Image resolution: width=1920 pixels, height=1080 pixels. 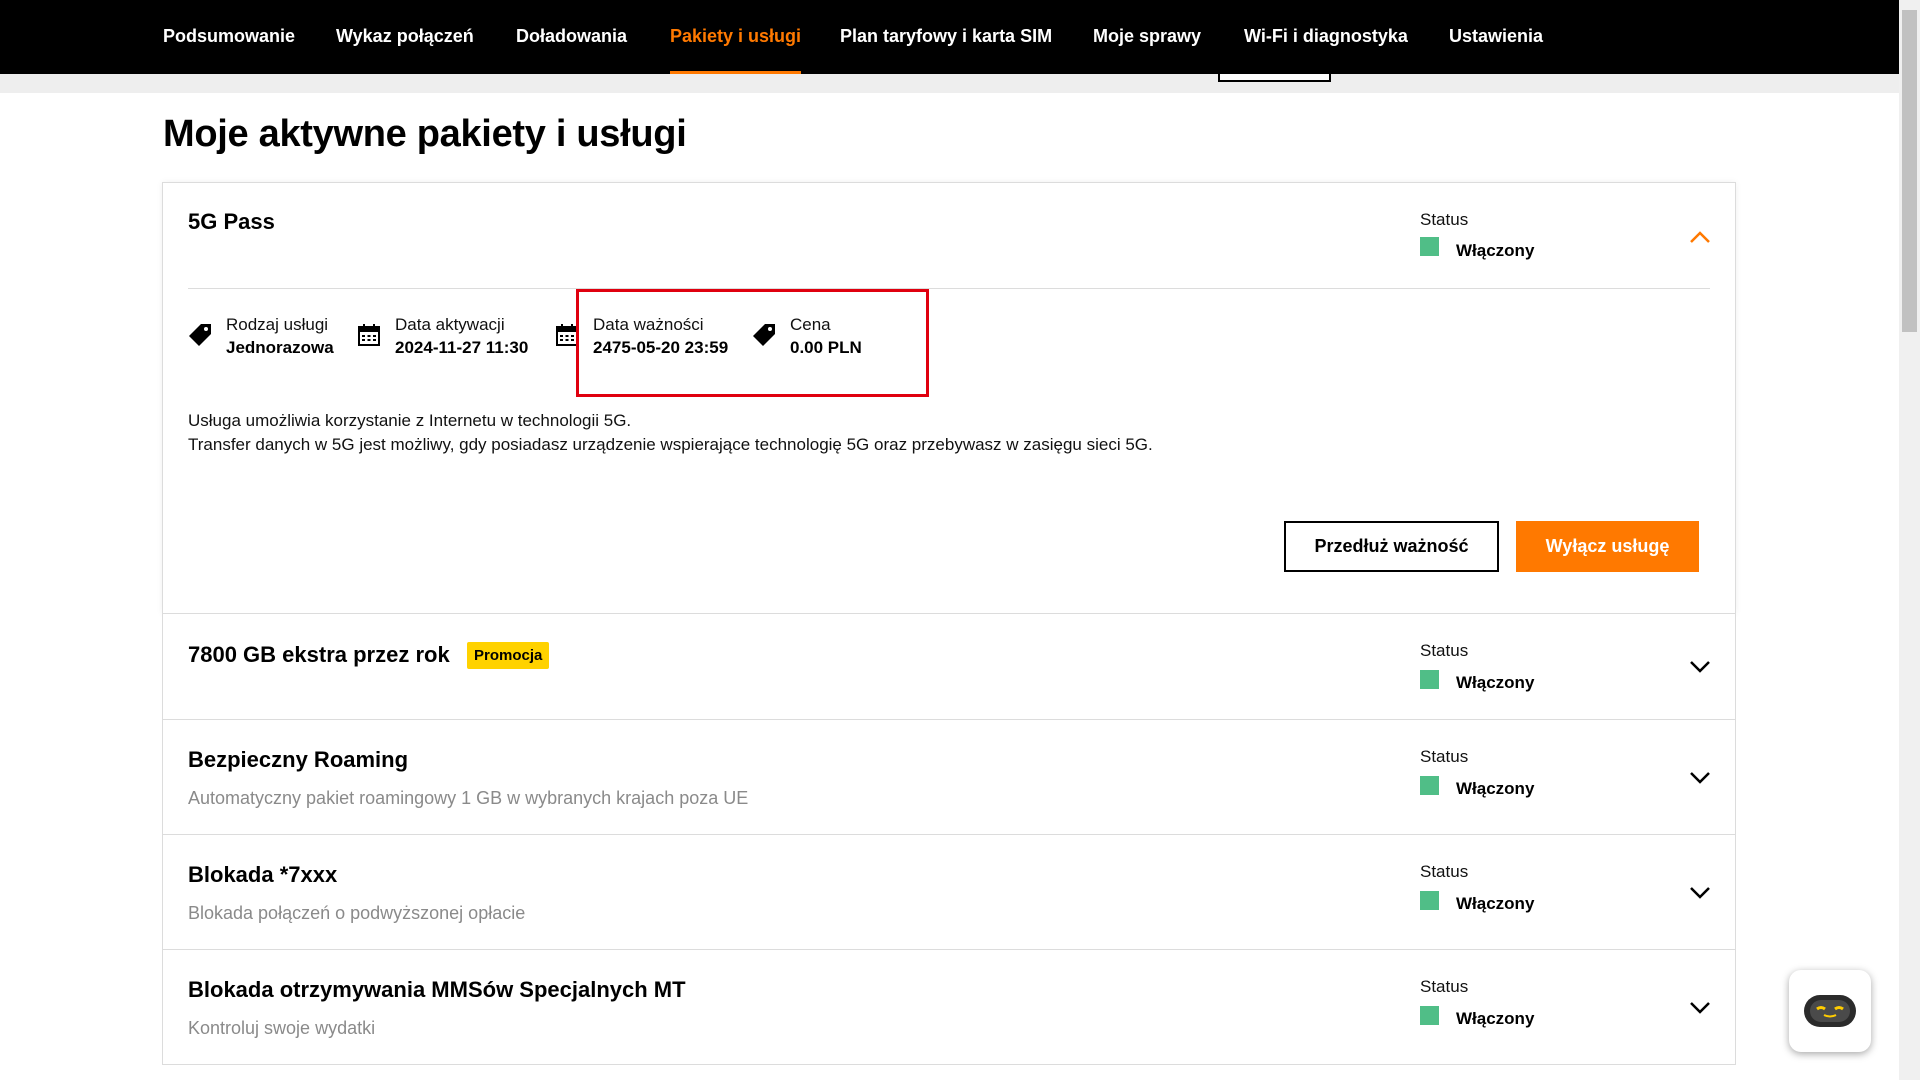 I want to click on package-subtitle: Kontroluj swoje wydatki, so click(x=282, y=1028).